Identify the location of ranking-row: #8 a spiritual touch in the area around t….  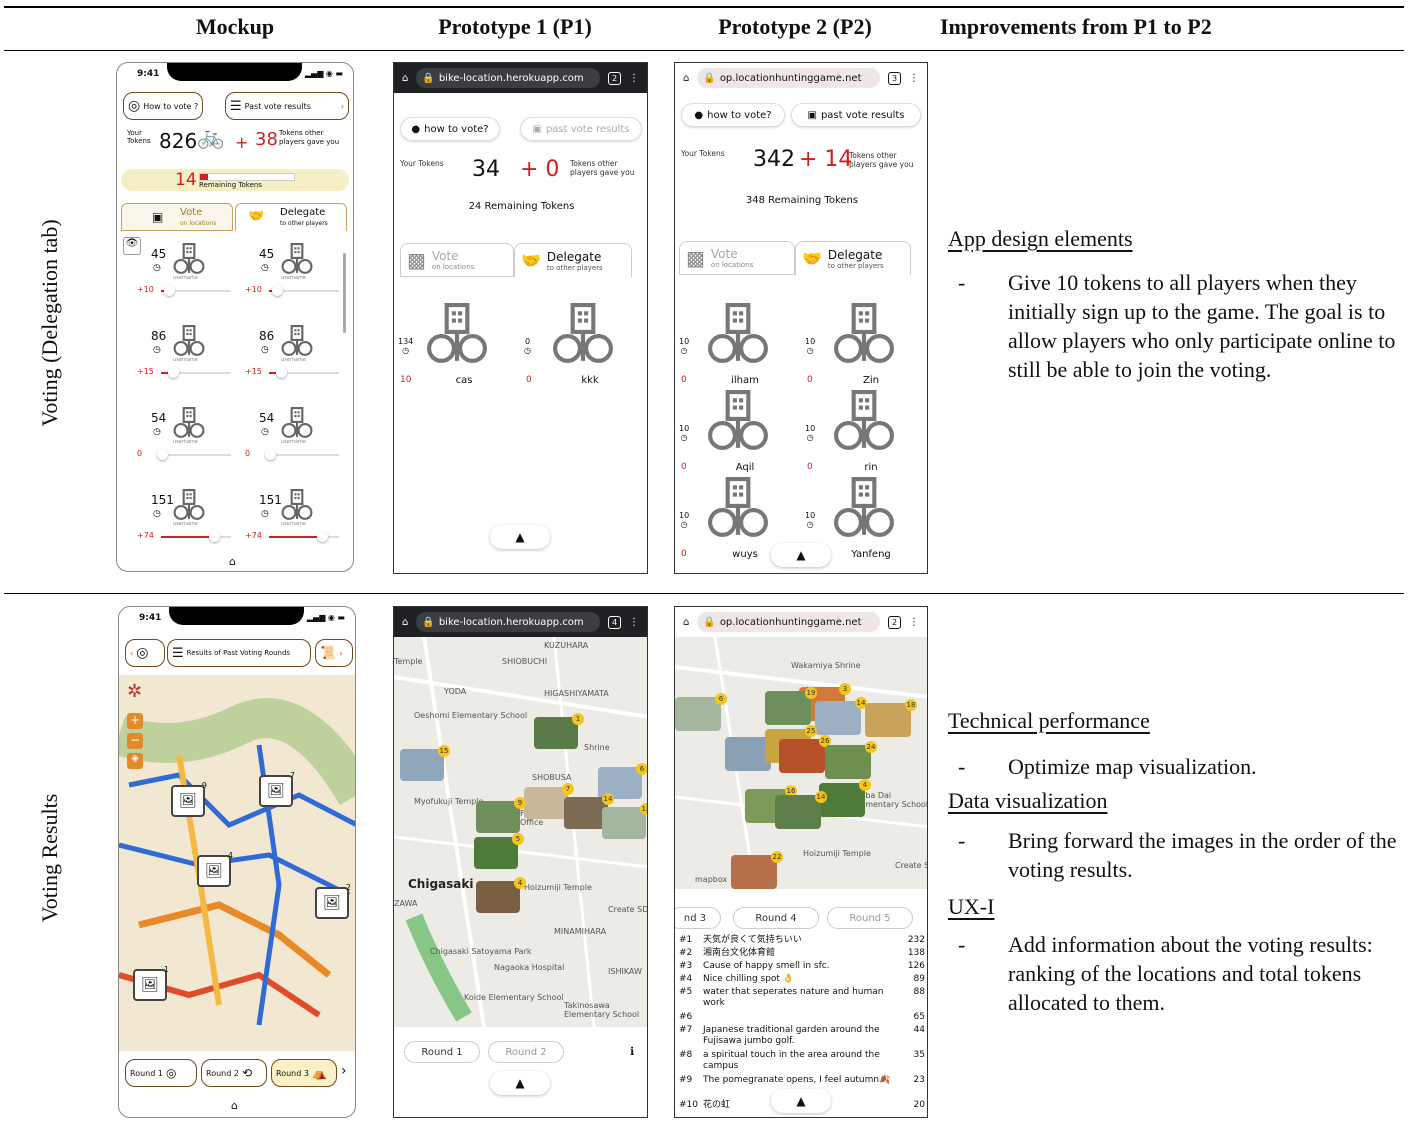
(802, 1061).